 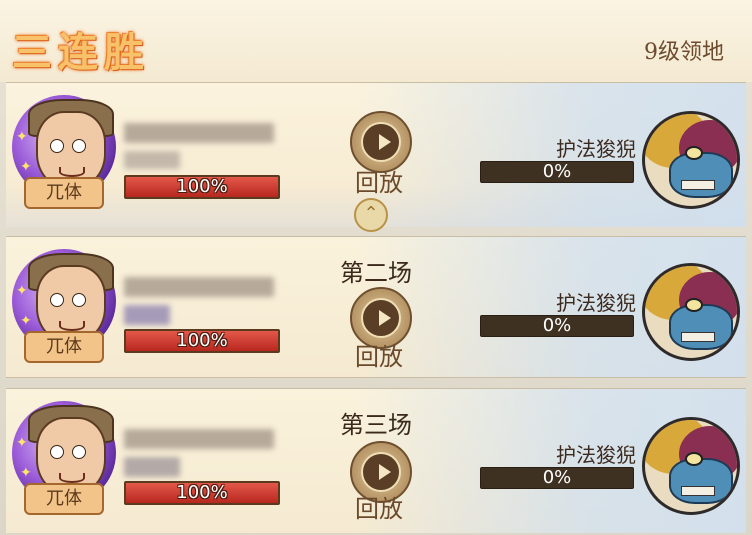 I want to click on page-title: 三连胜, so click(x=81, y=52).